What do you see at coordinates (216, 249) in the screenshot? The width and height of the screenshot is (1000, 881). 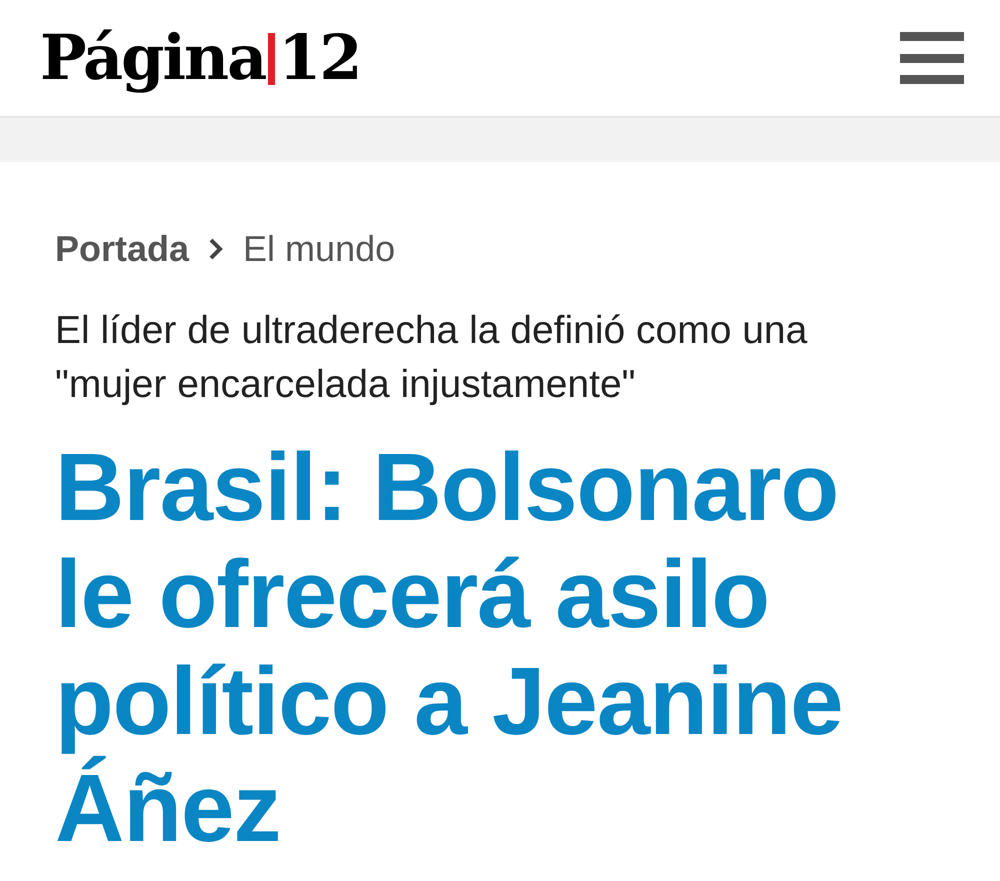 I see `chevron-right-icon` at bounding box center [216, 249].